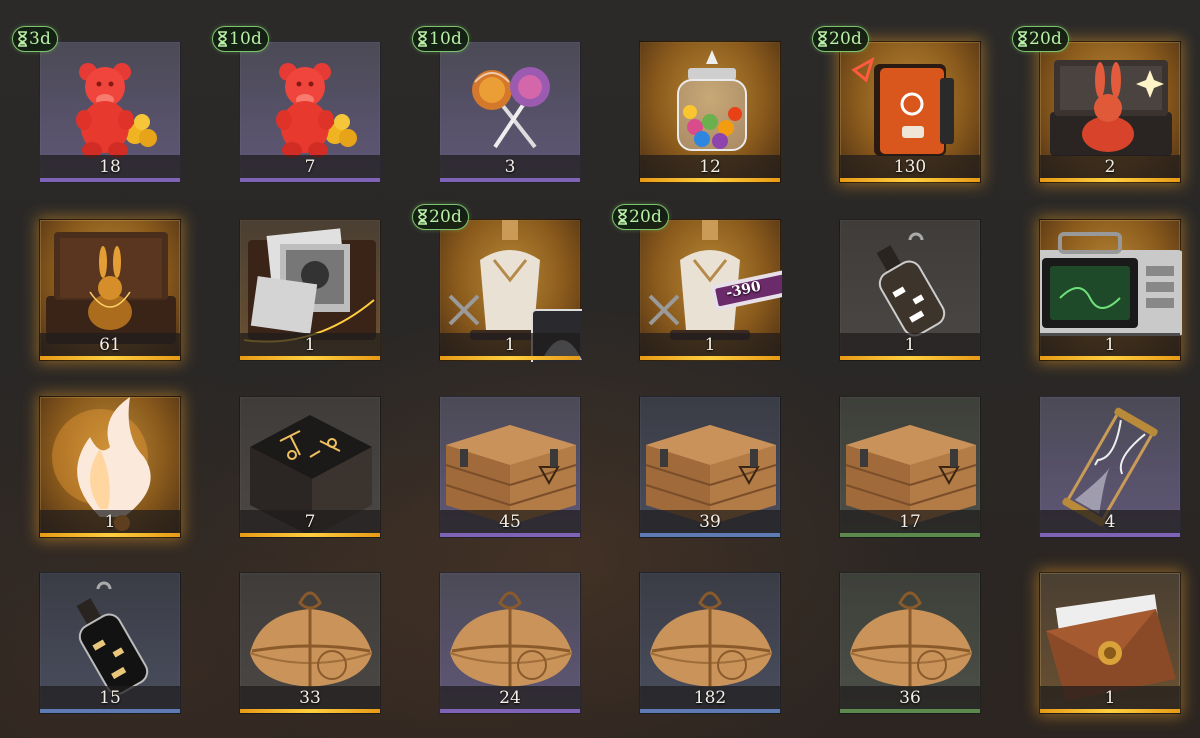 This screenshot has width=1200, height=738. I want to click on inventory-slot-orange-journal: 130 20d, so click(896, 104).